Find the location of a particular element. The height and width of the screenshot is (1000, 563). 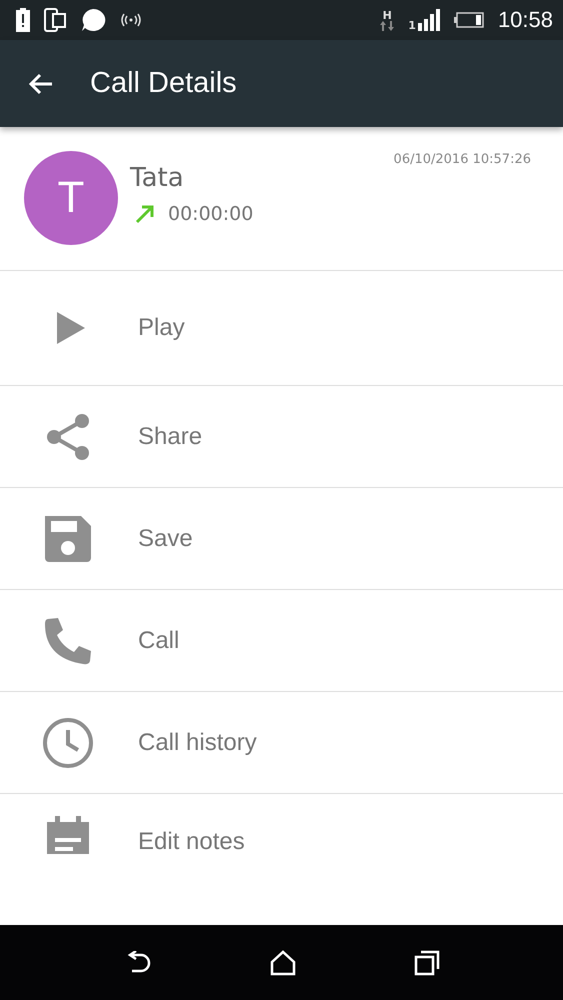

action-label: Share is located at coordinates (170, 436).